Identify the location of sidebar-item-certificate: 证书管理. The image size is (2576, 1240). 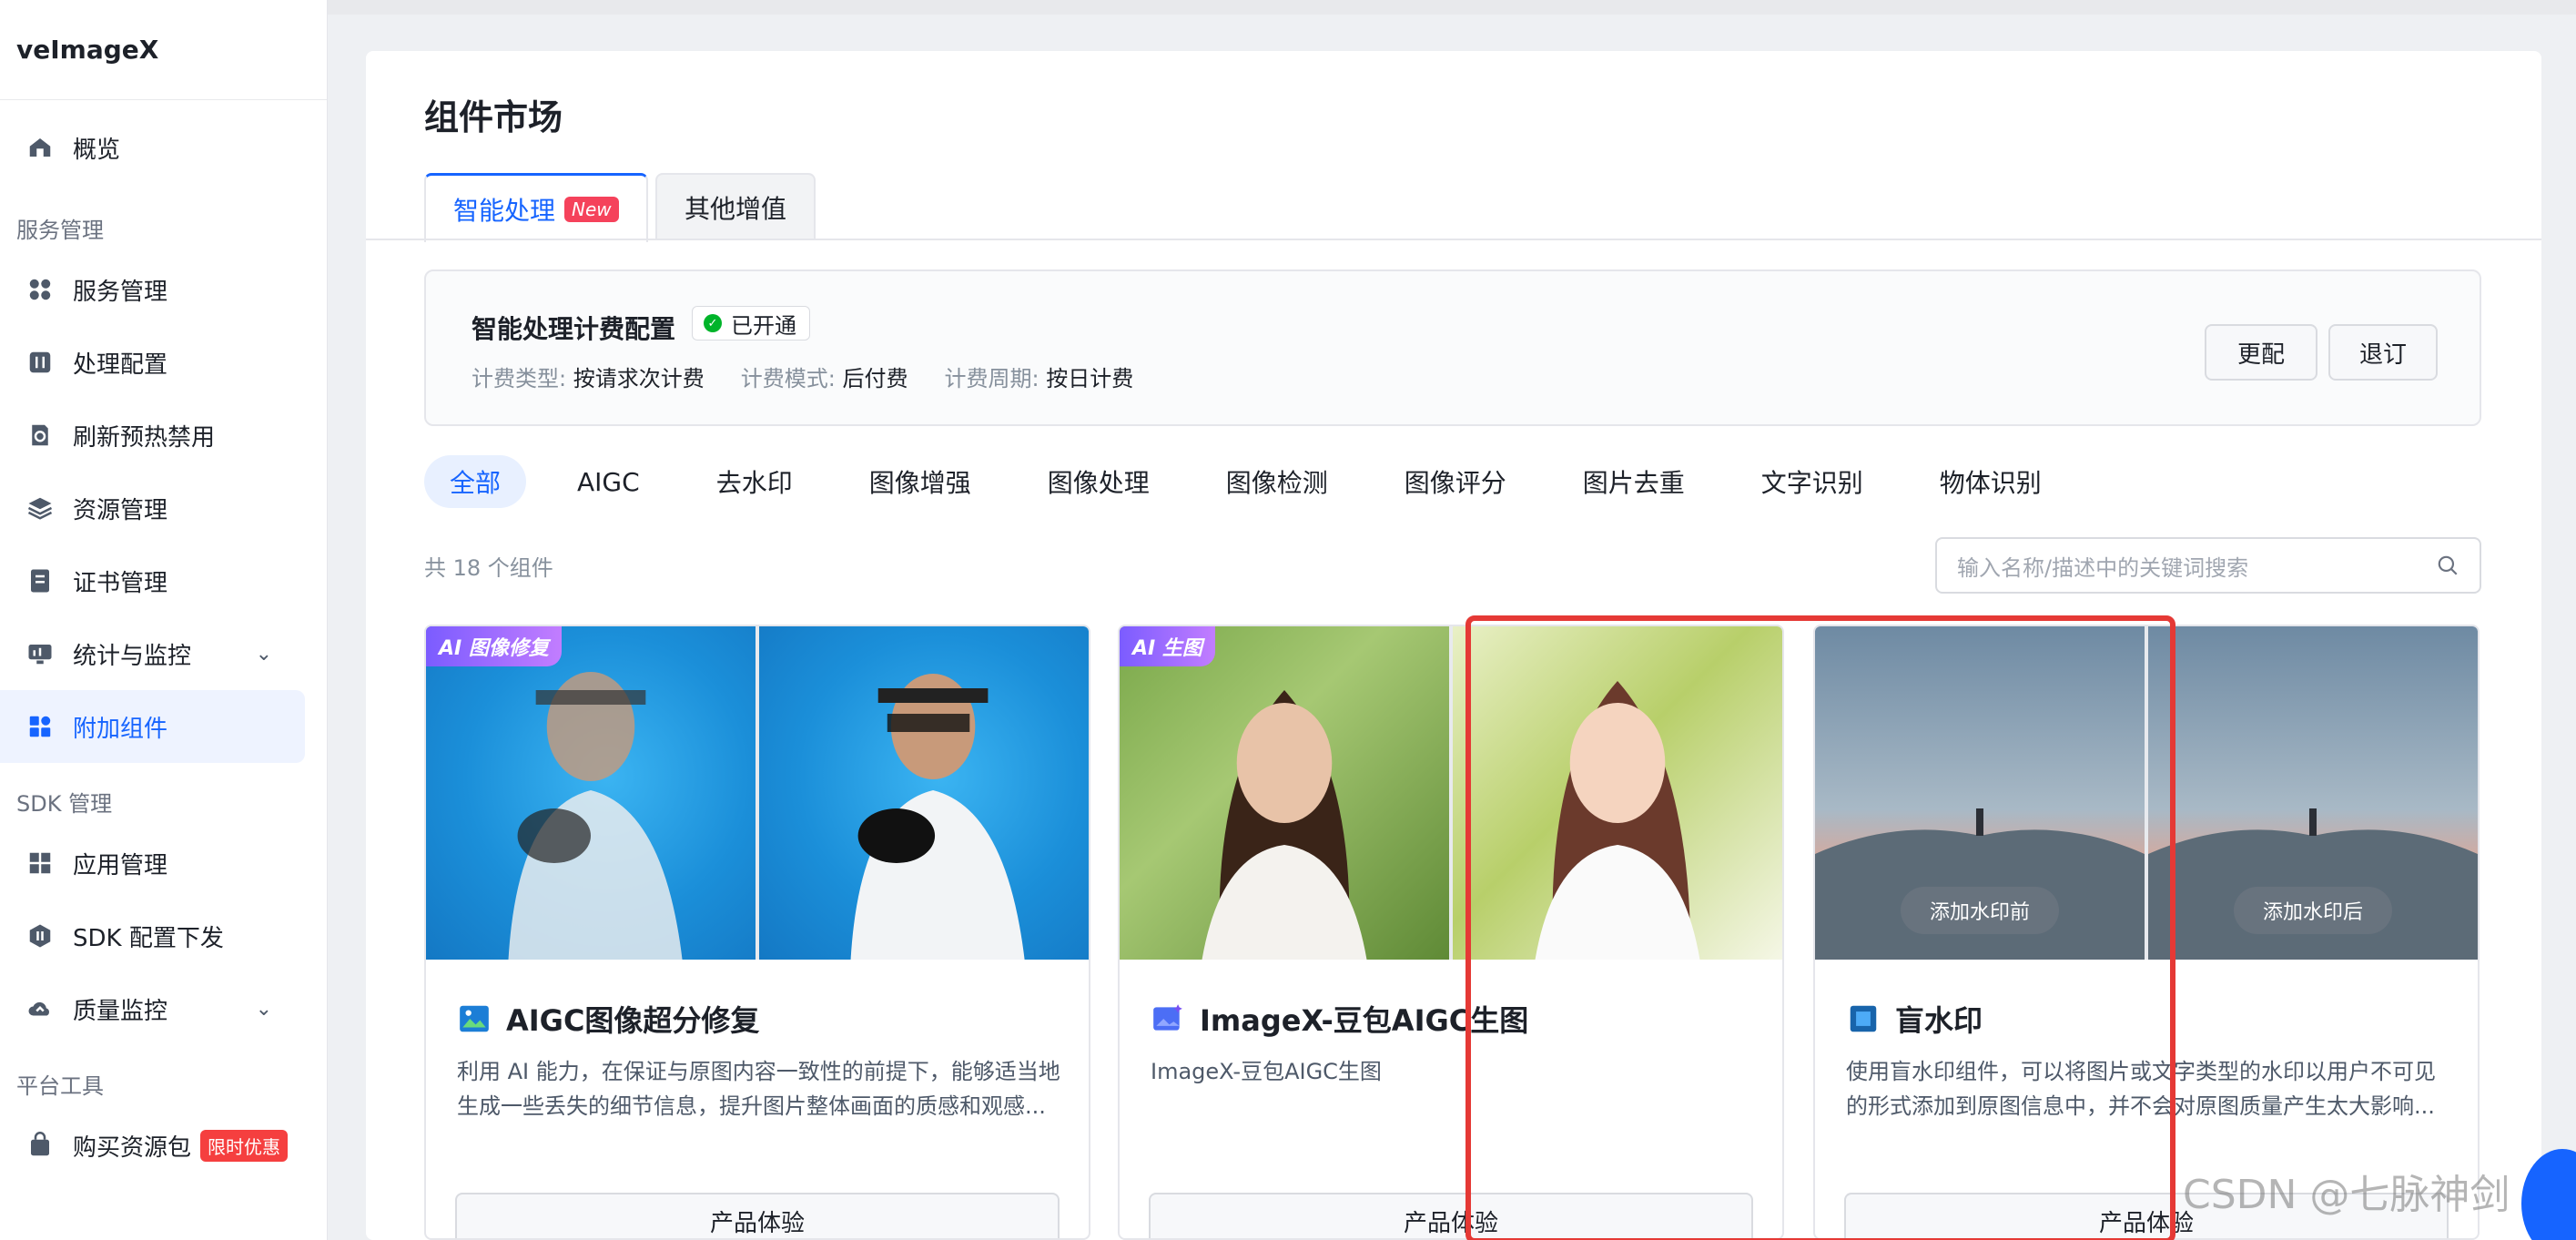
(152, 580).